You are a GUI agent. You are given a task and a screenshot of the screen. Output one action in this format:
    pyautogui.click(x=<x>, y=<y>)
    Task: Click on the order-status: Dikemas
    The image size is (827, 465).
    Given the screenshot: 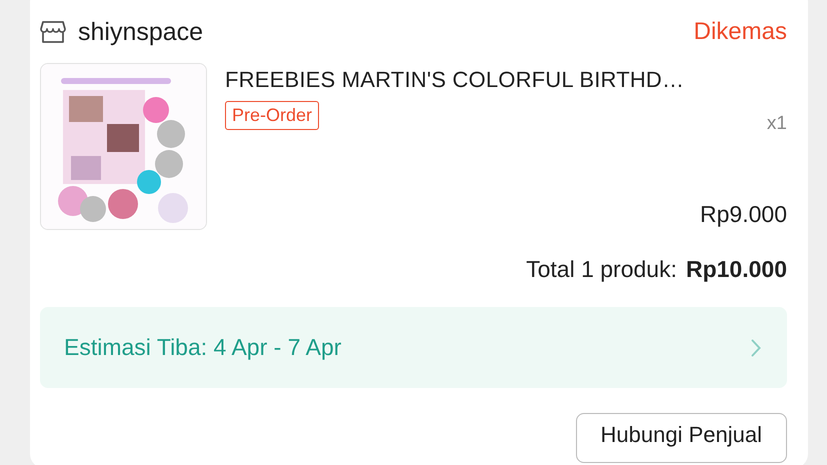 What is the action you would take?
    pyautogui.click(x=740, y=32)
    